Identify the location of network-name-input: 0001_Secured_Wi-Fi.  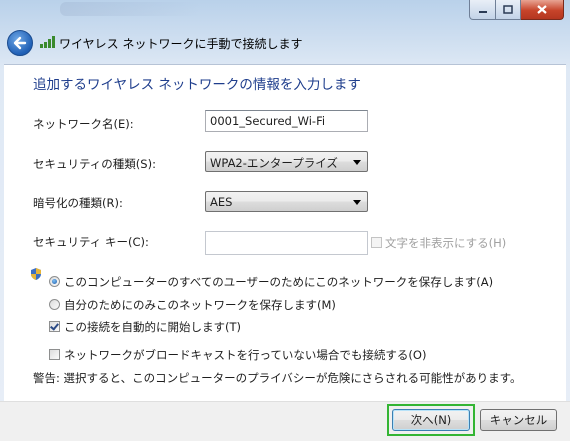
(286, 121).